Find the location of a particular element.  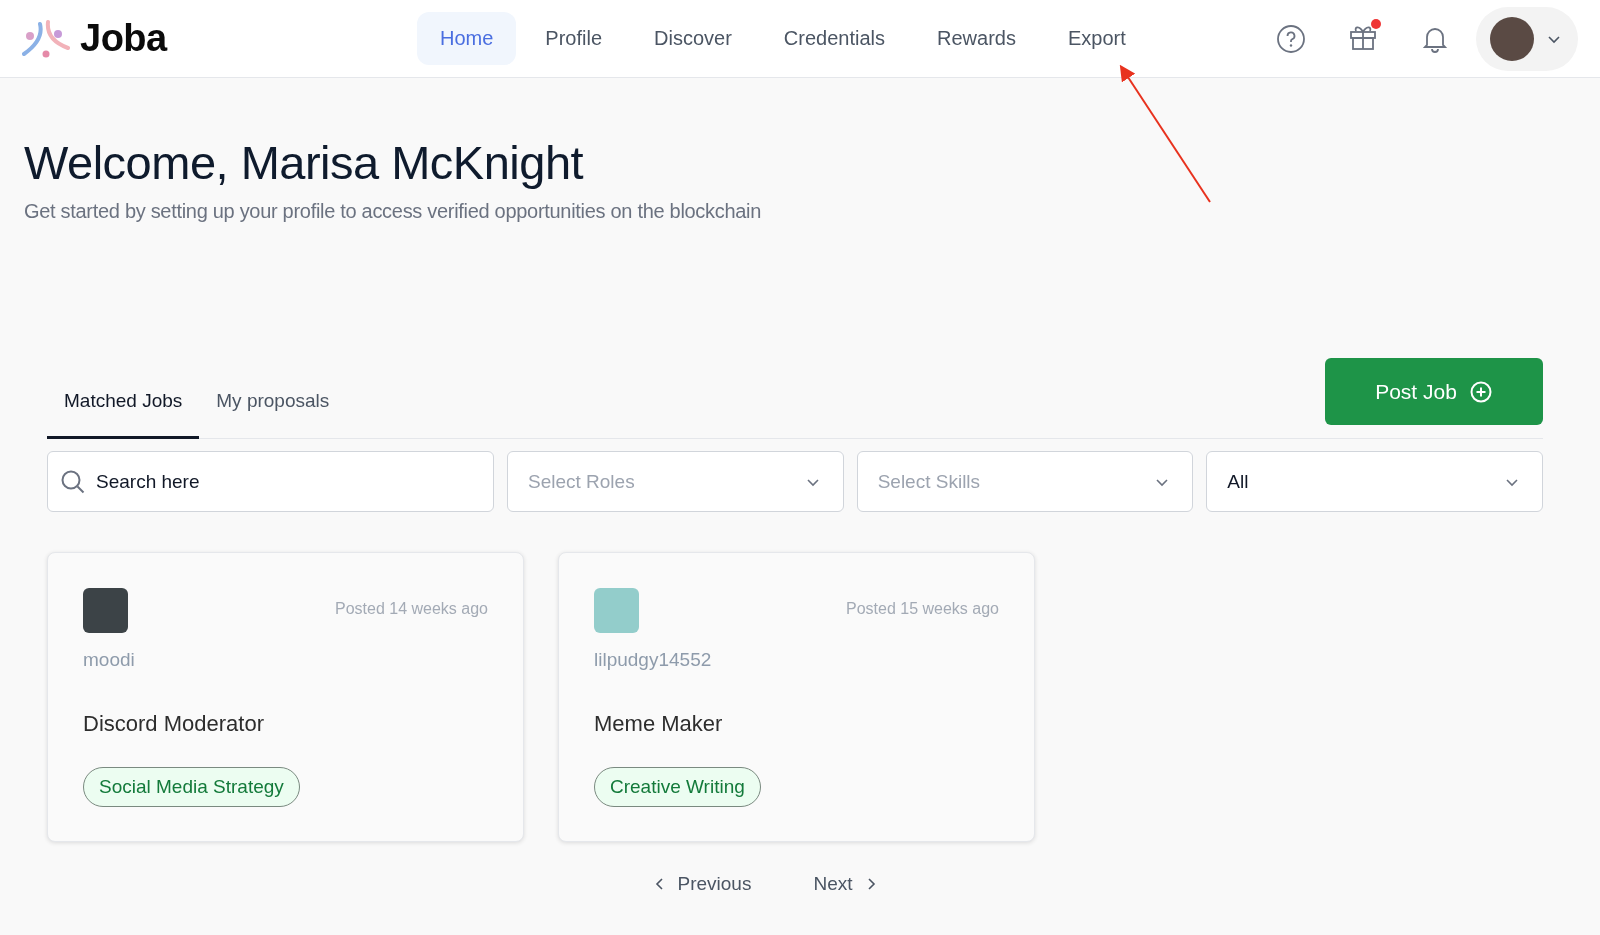

welcome-subtitle: Get started by setting up your profile to access verified opportunities on the blockchain is located at coordinates (393, 211).